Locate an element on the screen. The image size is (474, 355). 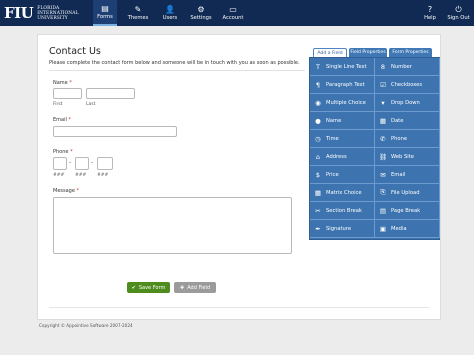
nav-forms: ▤ Forms is located at coordinates (105, 13).